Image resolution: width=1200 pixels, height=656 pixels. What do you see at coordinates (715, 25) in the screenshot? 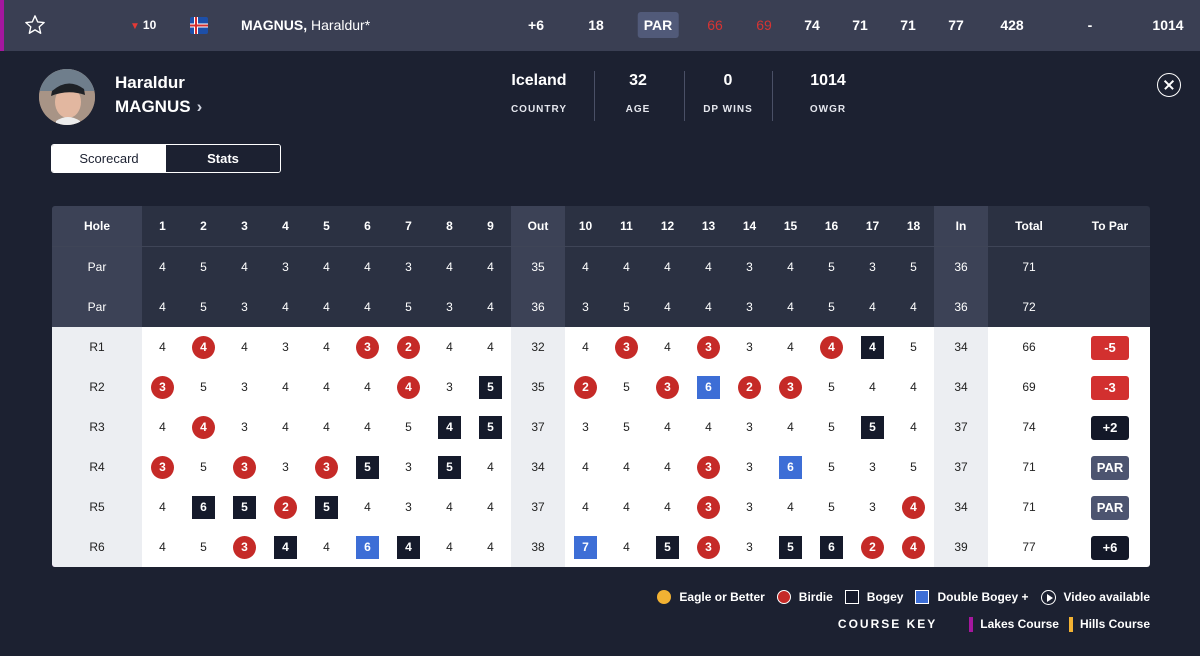
I see `round-1-score: 66` at bounding box center [715, 25].